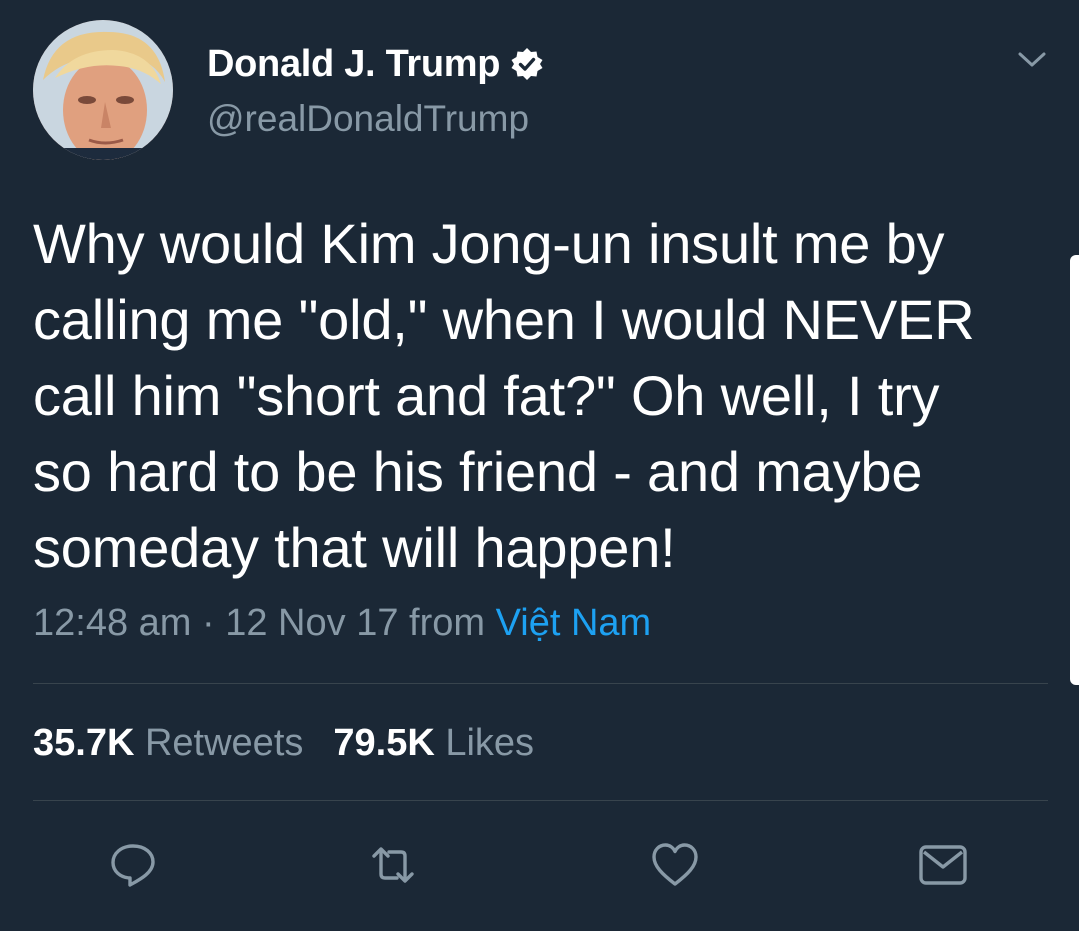 This screenshot has height=931, width=1079. I want to click on verified-badge-icon, so click(527, 64).